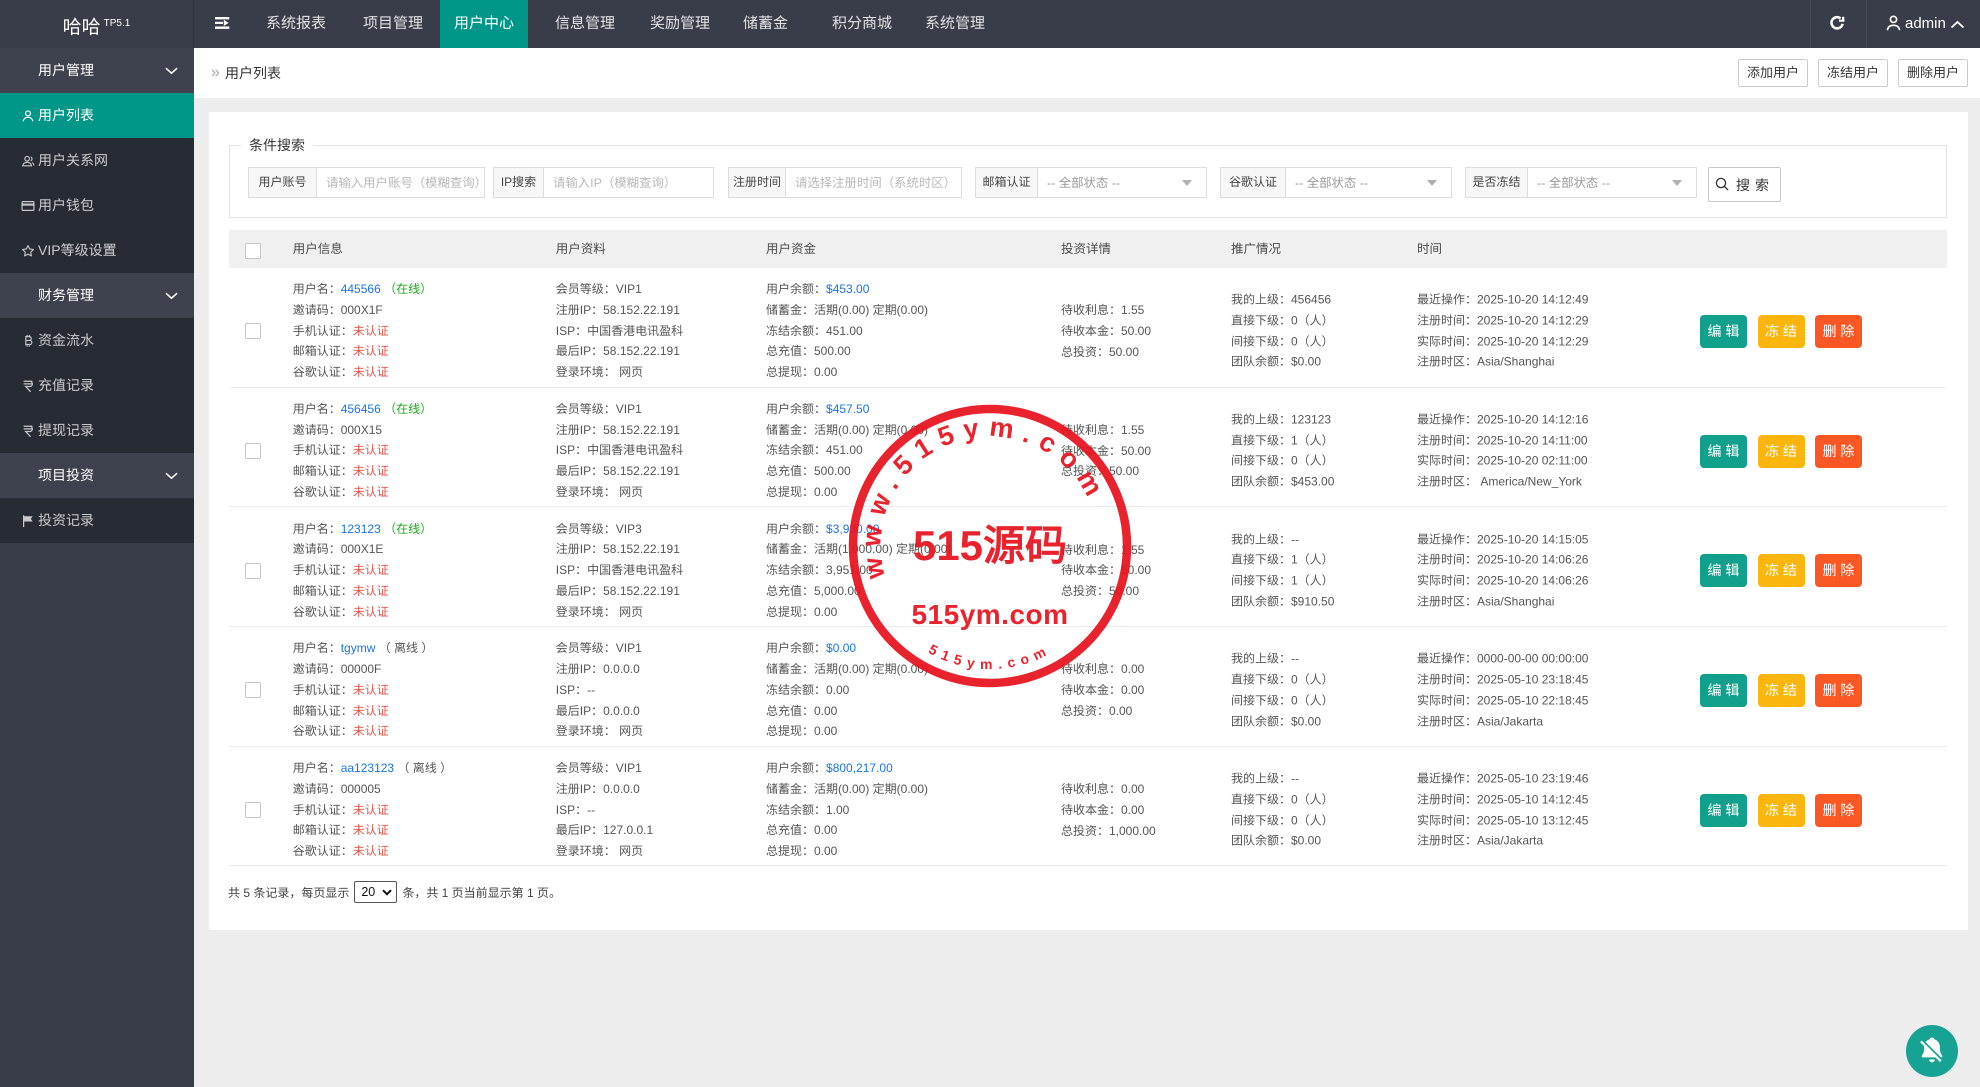 This screenshot has height=1087, width=1980. I want to click on svg-text: 515源码, so click(990, 545).